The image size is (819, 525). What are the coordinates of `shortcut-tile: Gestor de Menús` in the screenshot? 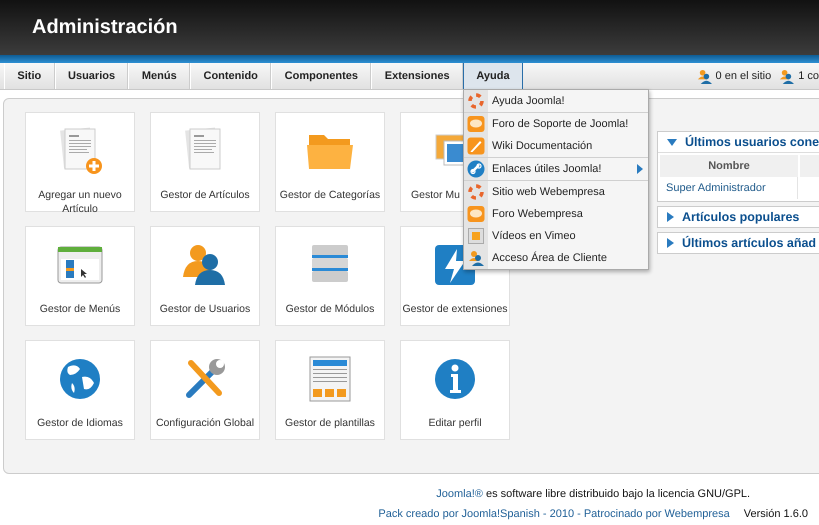 It's located at (80, 276).